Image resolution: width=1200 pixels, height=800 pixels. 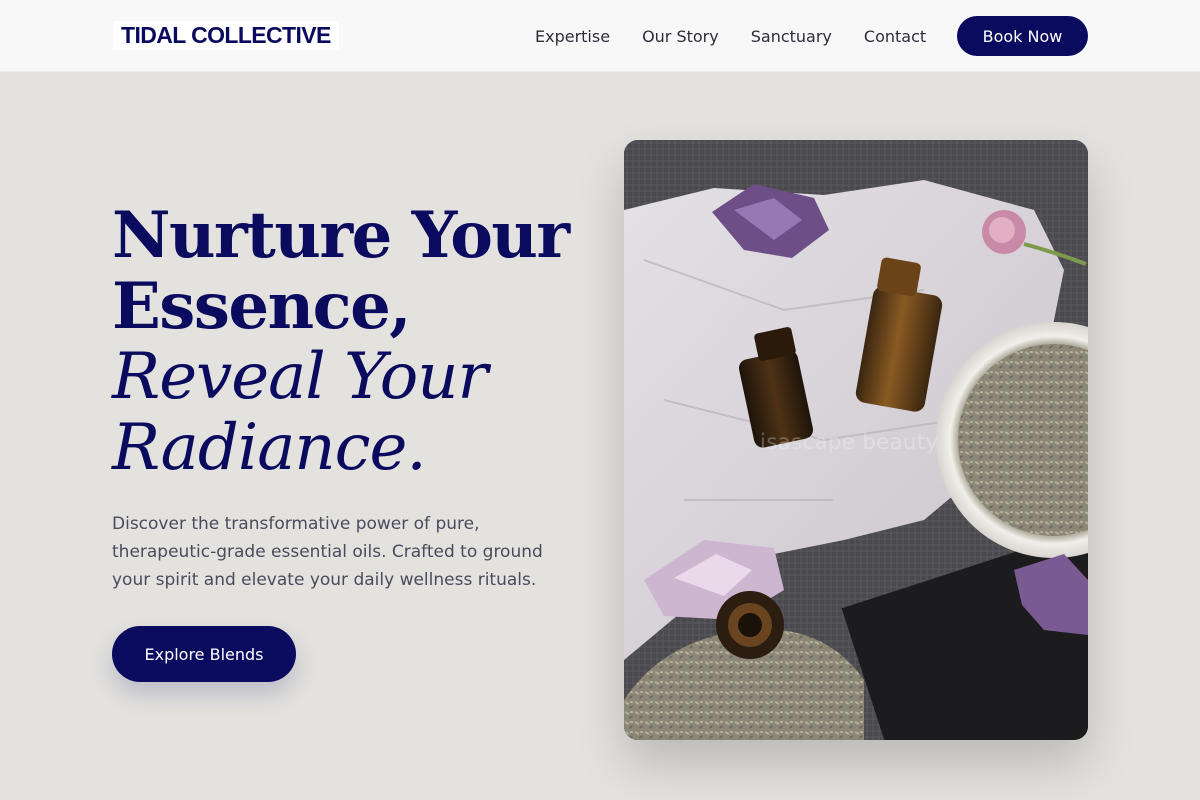 What do you see at coordinates (572, 36) in the screenshot?
I see `nav-link-expertise: Expertise` at bounding box center [572, 36].